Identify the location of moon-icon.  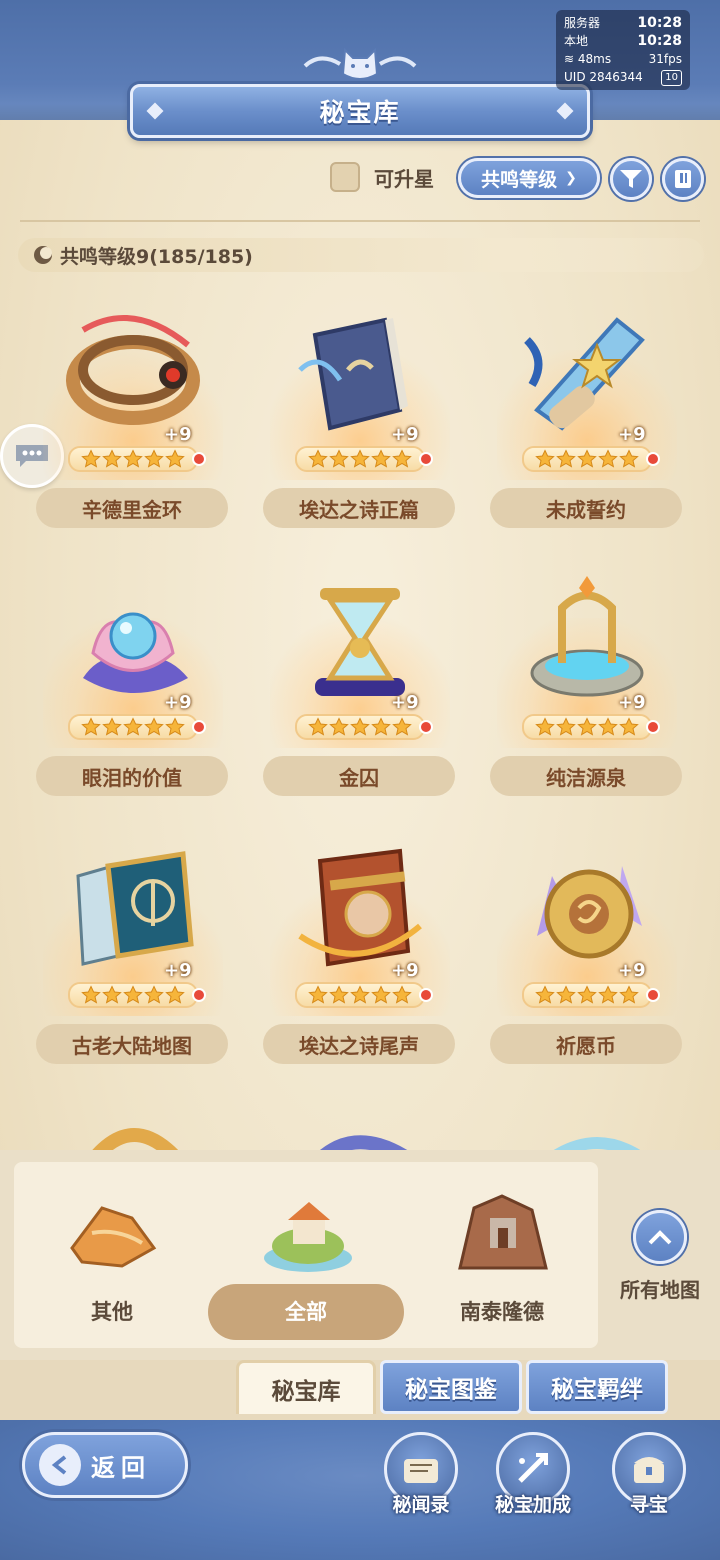
(43, 255).